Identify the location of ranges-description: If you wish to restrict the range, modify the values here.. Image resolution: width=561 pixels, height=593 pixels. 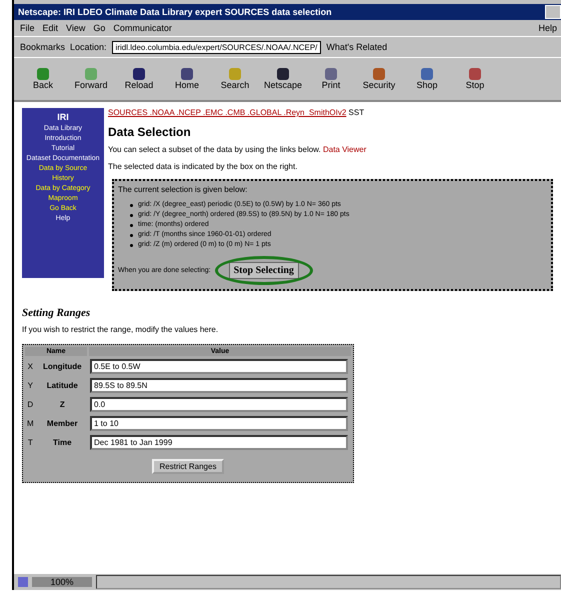
(121, 329).